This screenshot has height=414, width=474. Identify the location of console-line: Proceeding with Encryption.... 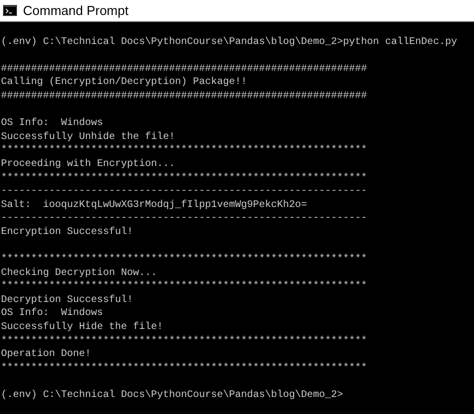
(88, 165).